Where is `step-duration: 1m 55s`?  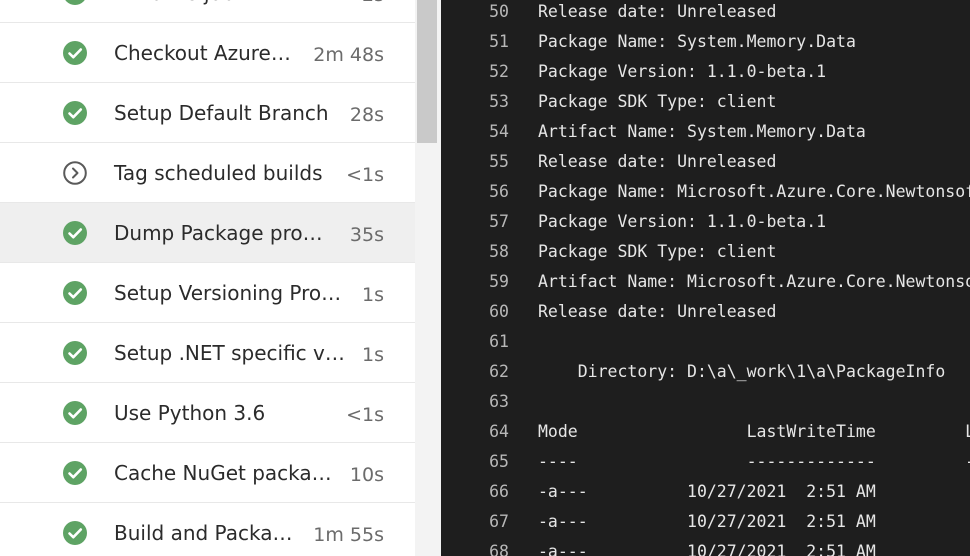
step-duration: 1m 55s is located at coordinates (348, 534).